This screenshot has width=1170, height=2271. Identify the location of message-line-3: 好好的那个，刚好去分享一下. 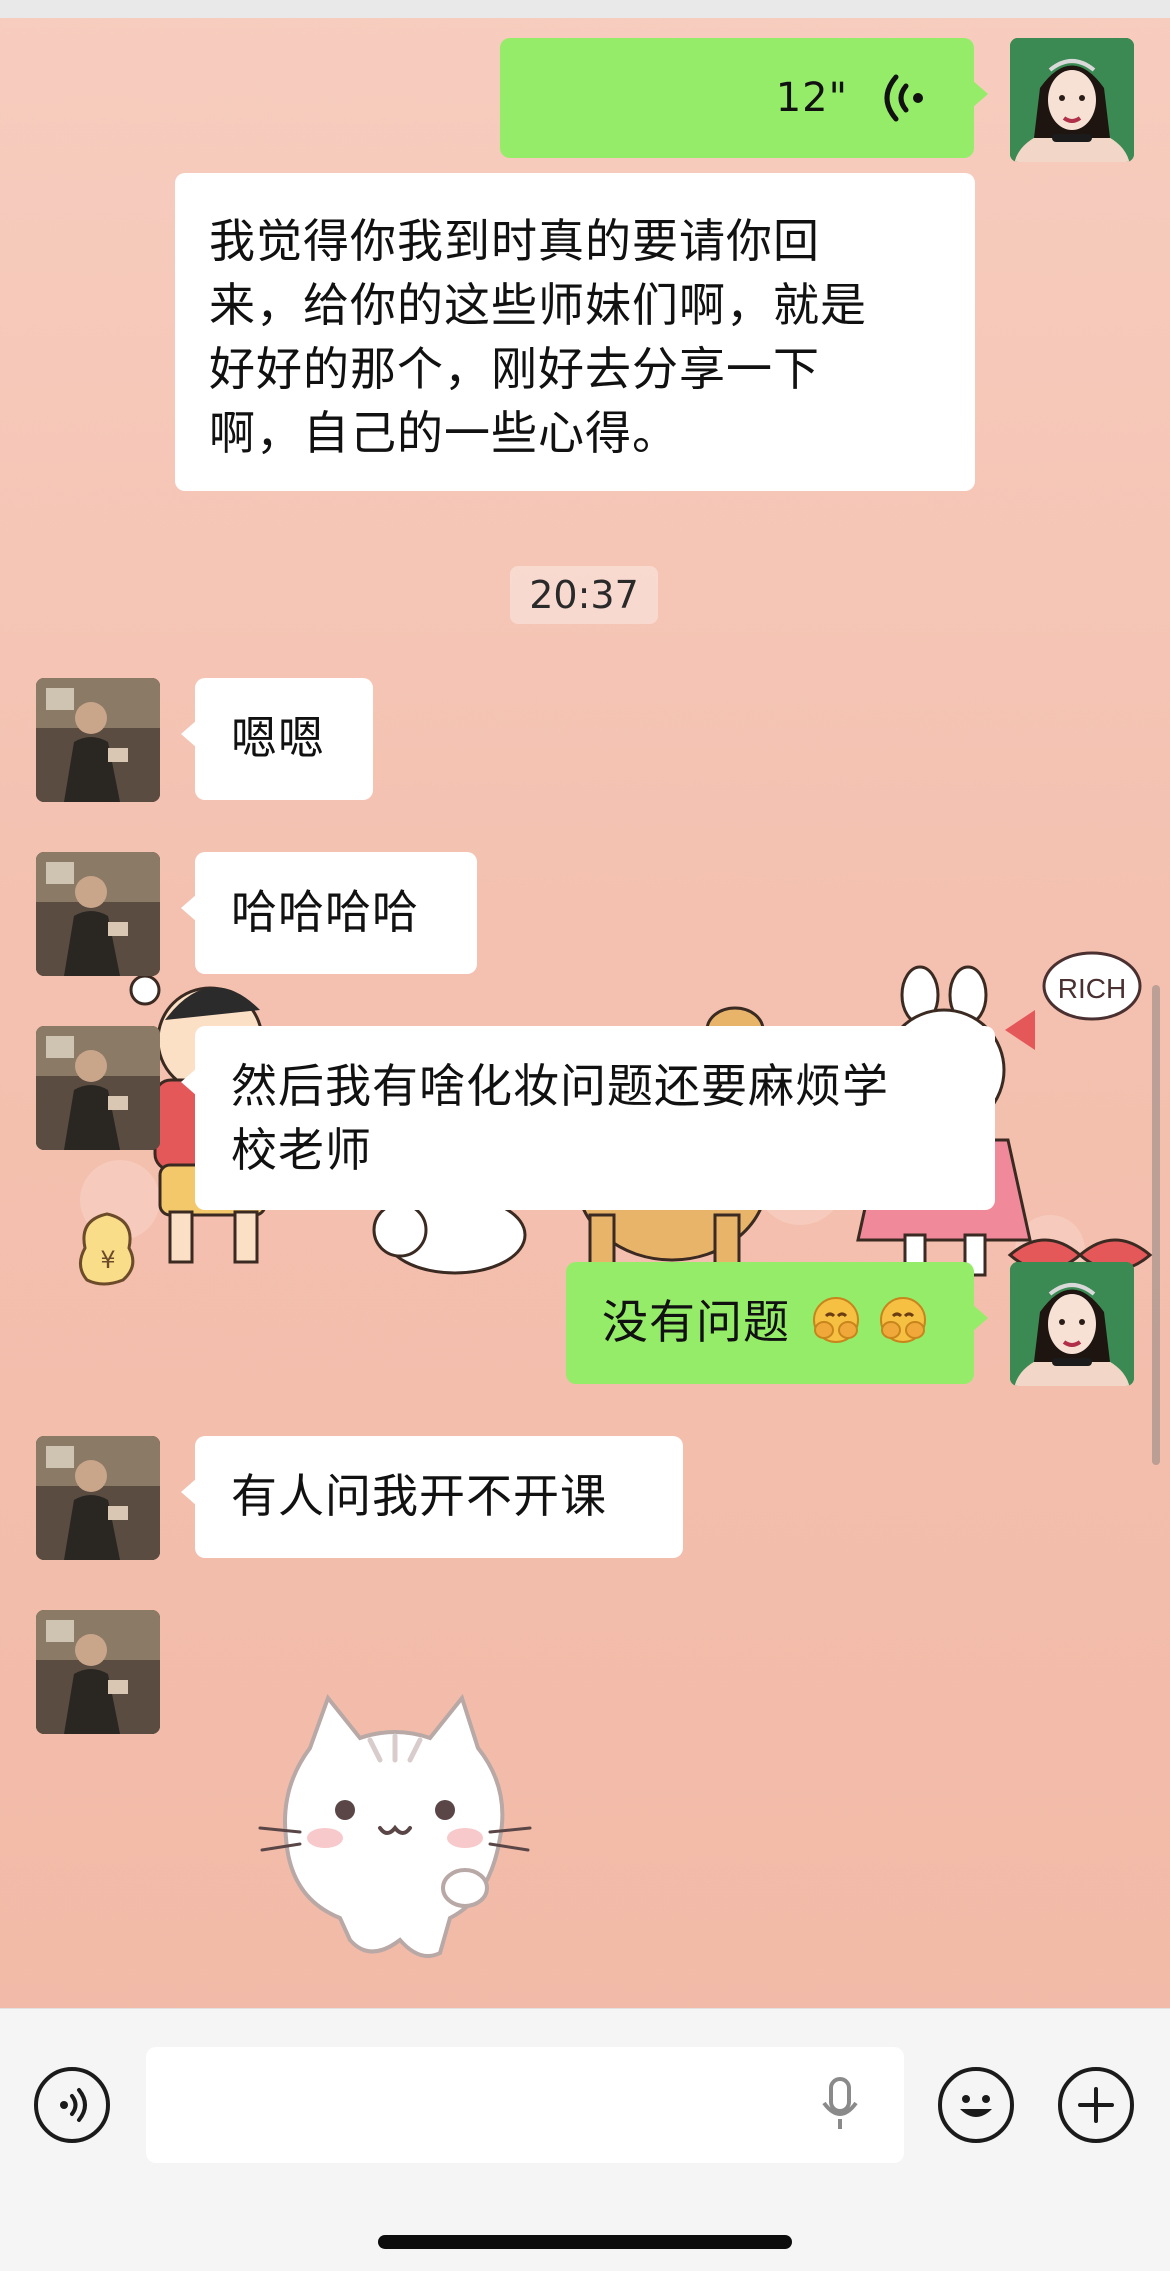
(575, 369).